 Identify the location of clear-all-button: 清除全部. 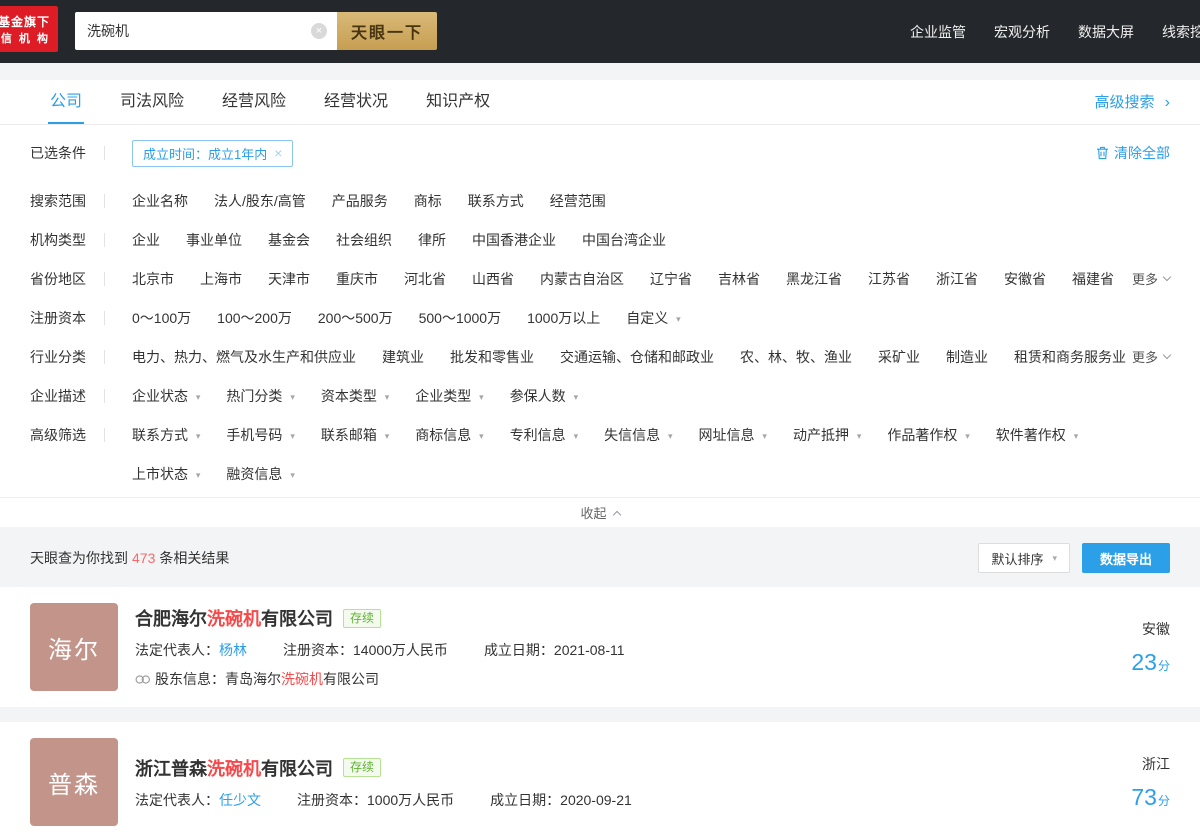
(1133, 153).